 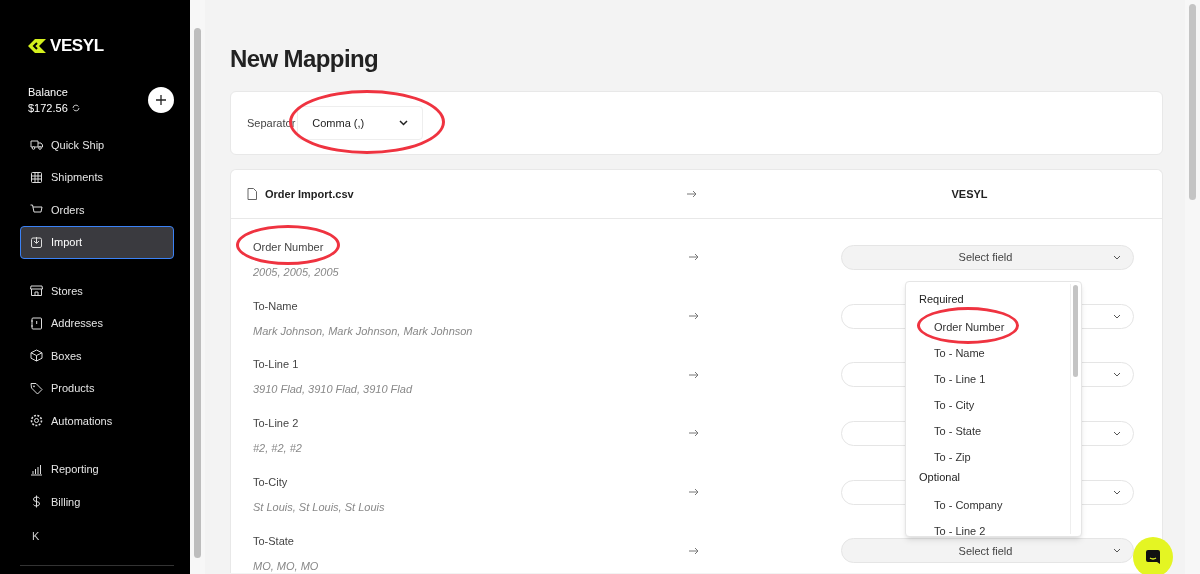 I want to click on nav-item: Shipments, so click(x=97, y=177).